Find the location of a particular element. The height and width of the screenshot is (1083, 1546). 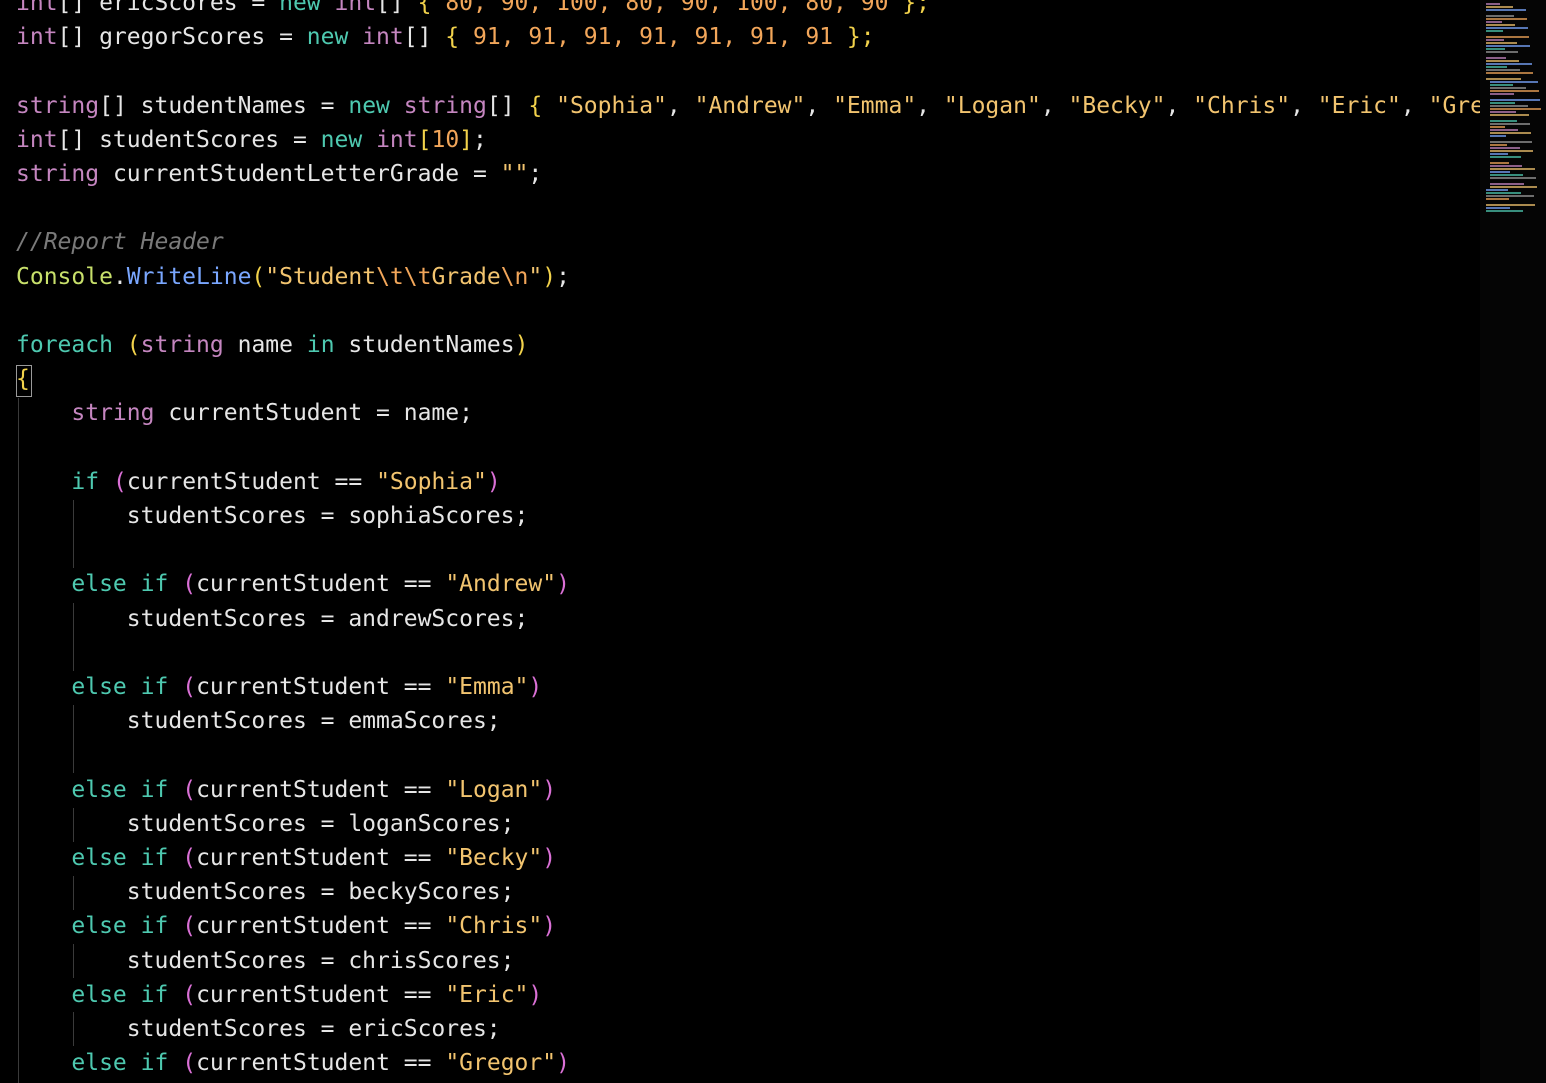

code-token: int is located at coordinates (37, 8).